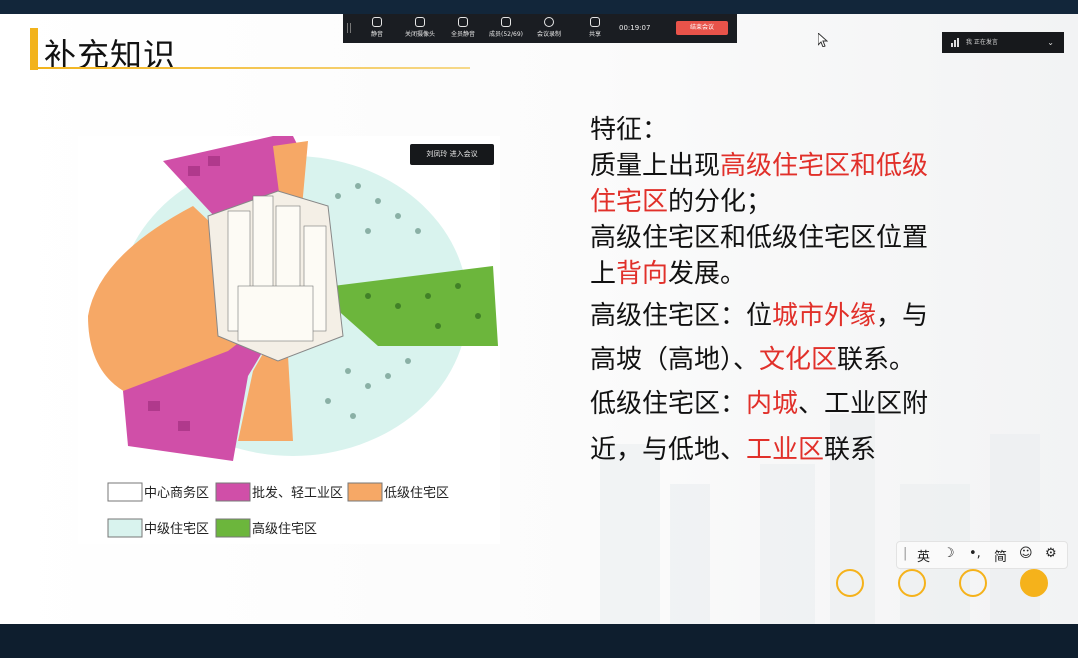 Image resolution: width=1078 pixels, height=658 pixels. I want to click on join-notification: 刘凤玲 进入会议, so click(452, 154).